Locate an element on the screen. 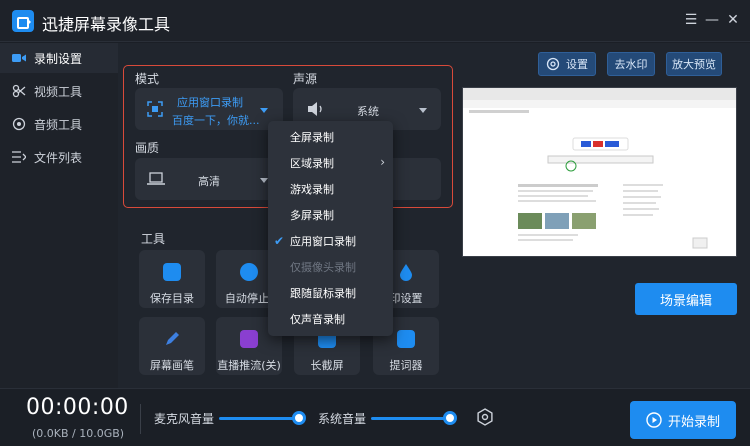  speaker-icon is located at coordinates (315, 109).